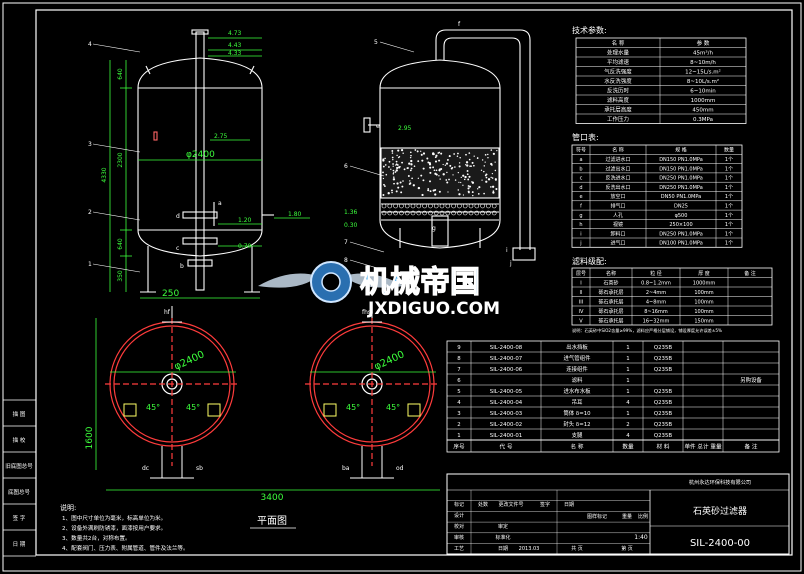 Image resolution: width=804 pixels, height=574 pixels. Describe the element at coordinates (618, 90) in the screenshot. I see `table-cell: 反洗历时` at that location.